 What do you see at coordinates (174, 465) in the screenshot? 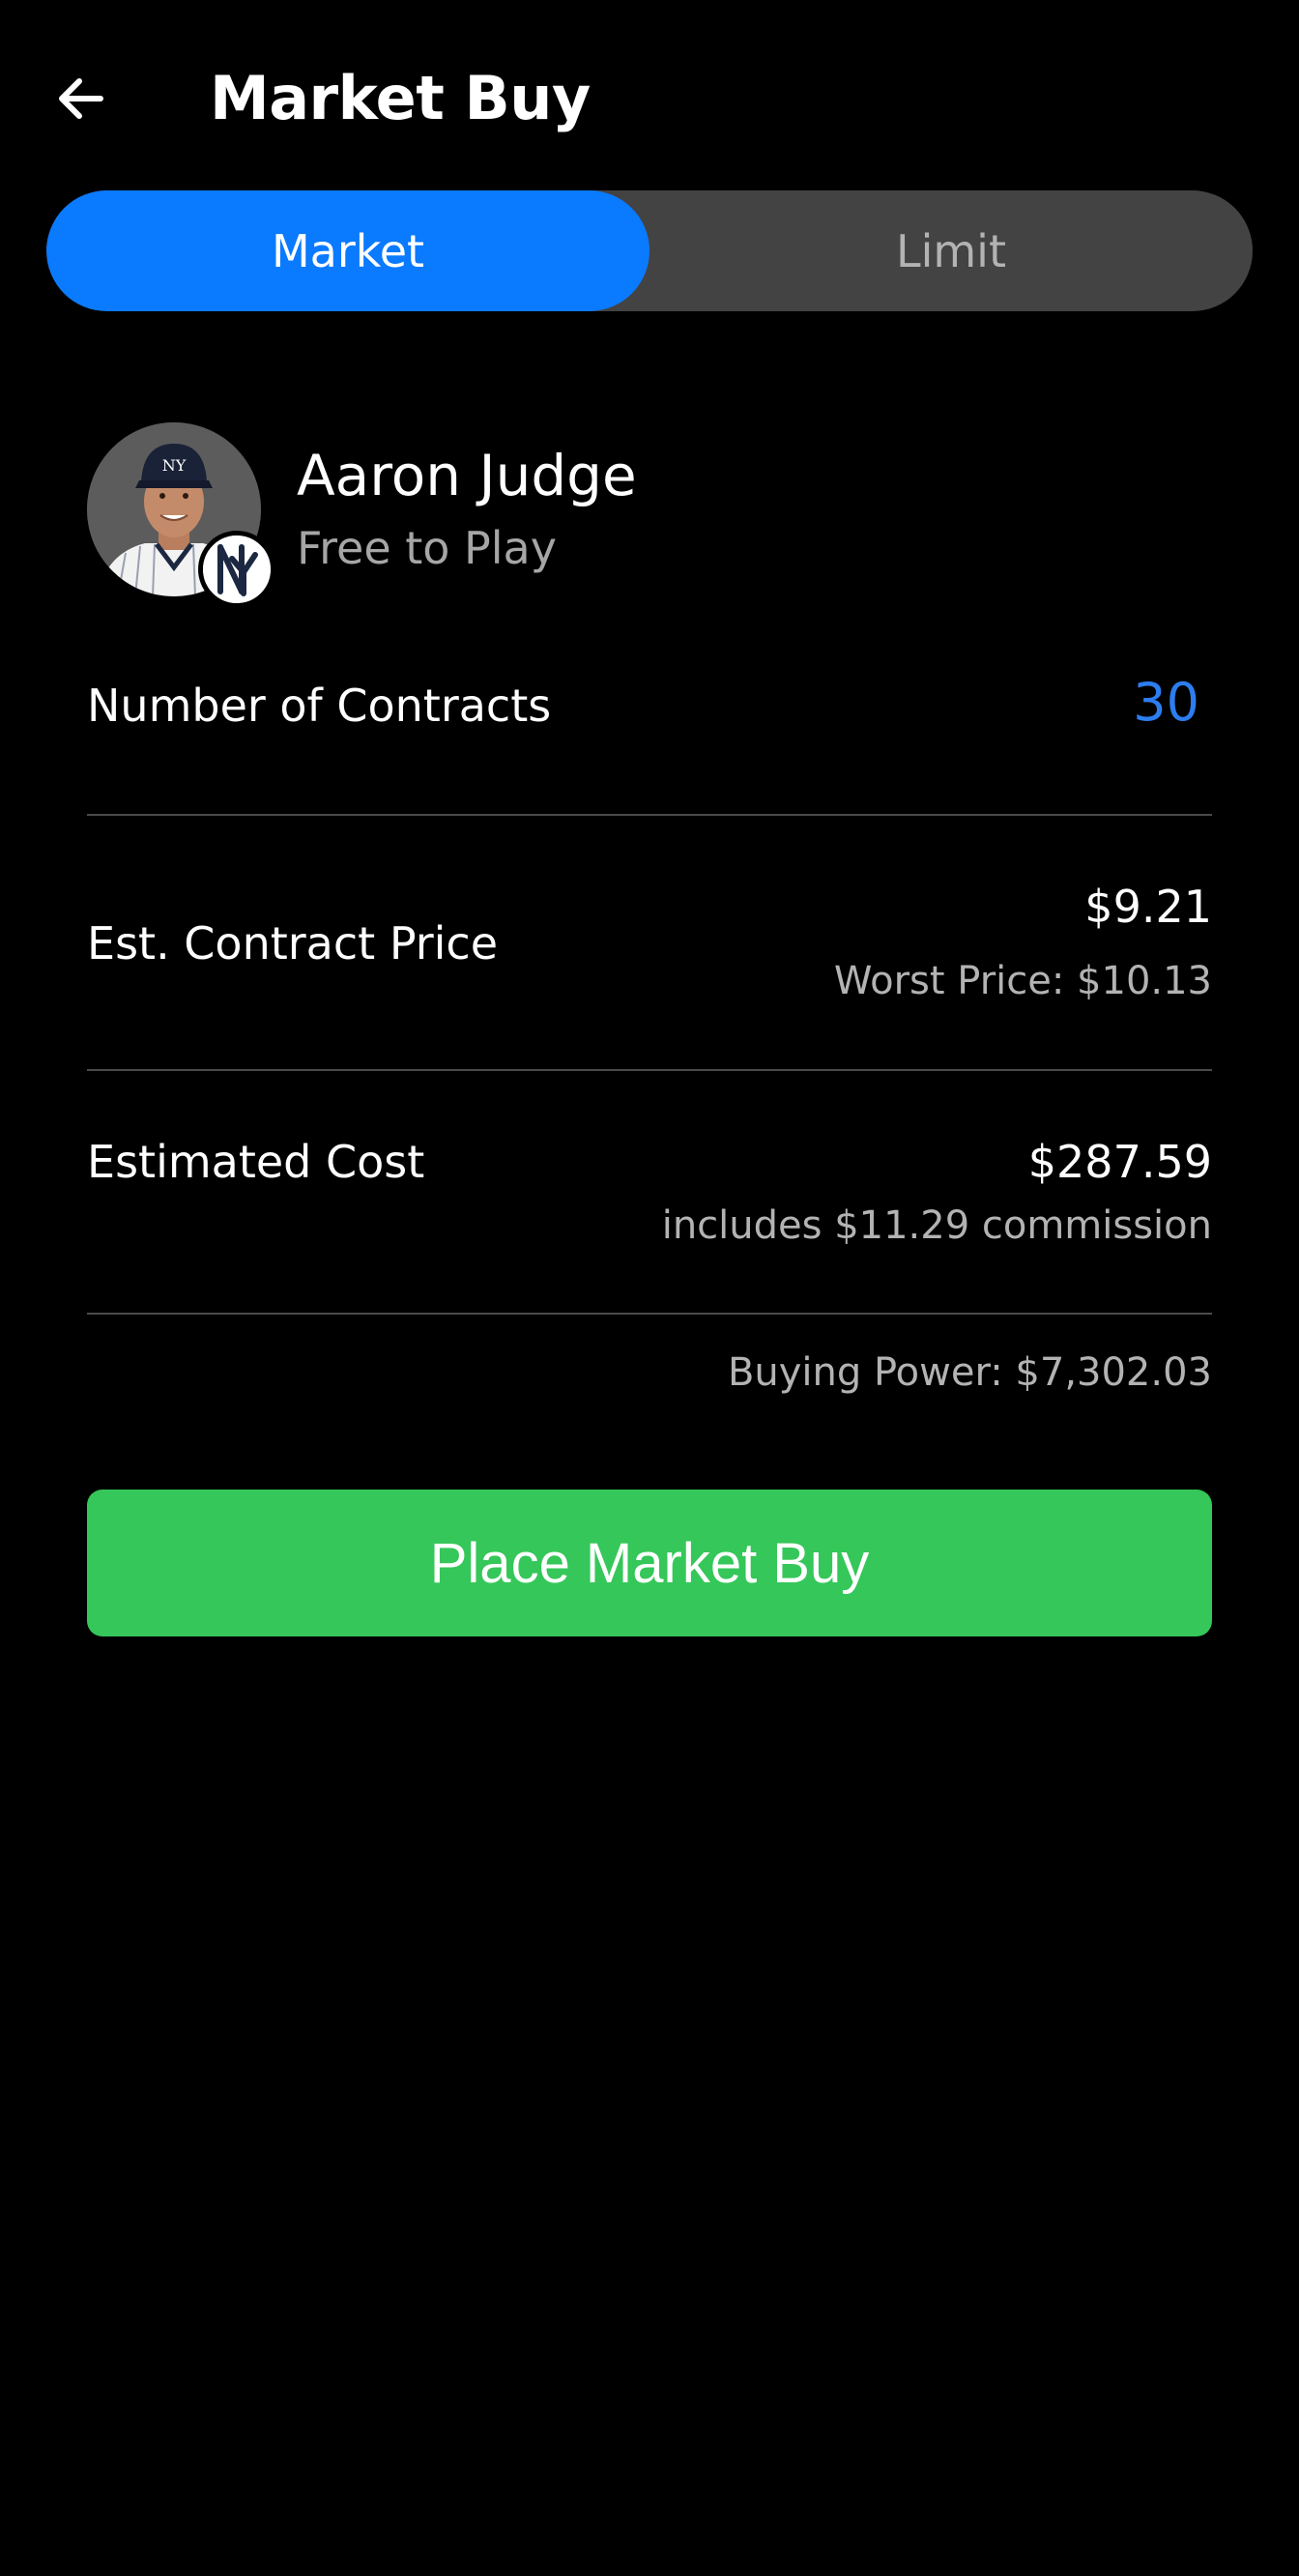
I see `svg-text: NY` at bounding box center [174, 465].